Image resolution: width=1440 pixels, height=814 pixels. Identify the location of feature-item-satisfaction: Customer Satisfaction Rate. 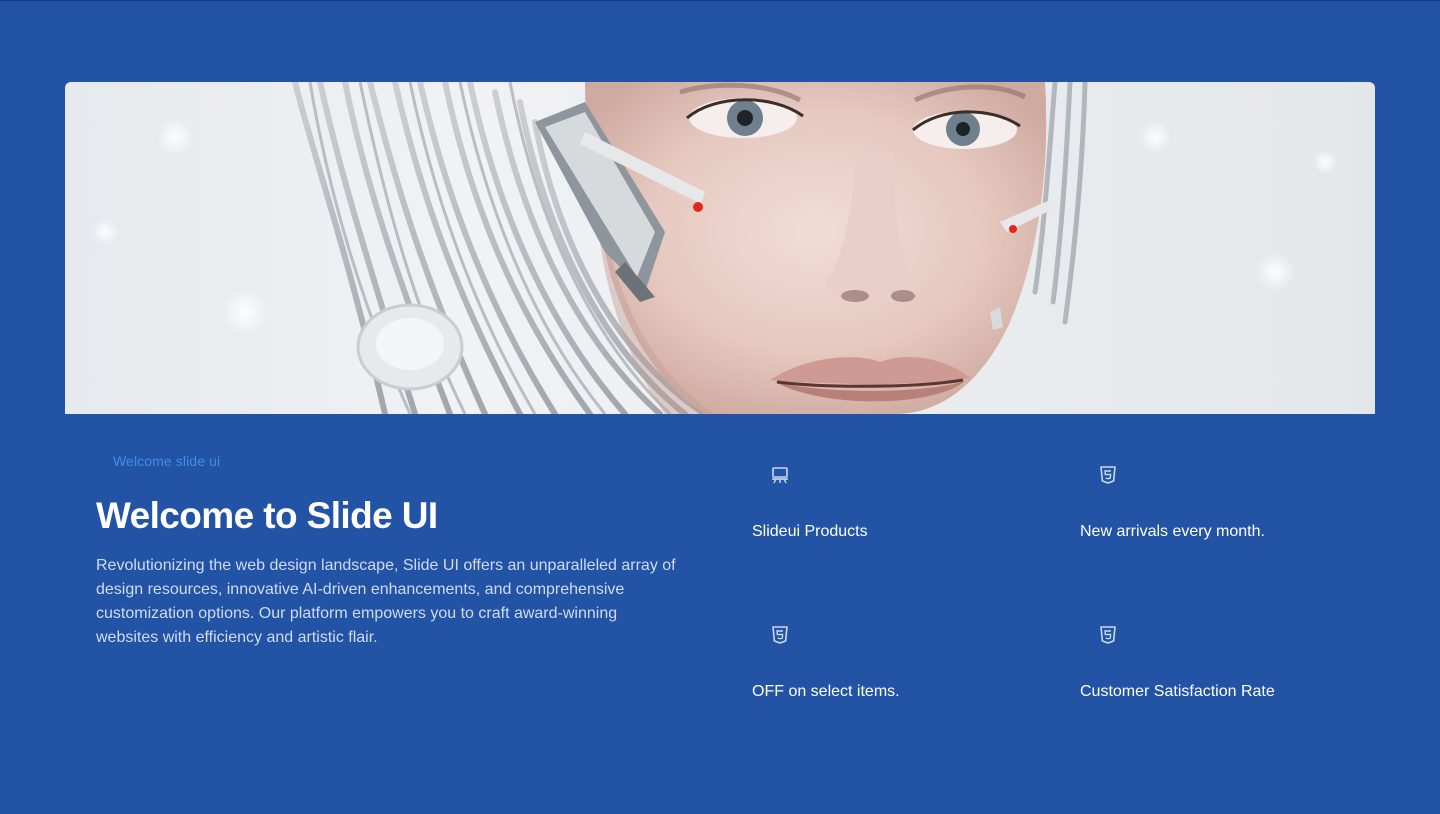
(1230, 663).